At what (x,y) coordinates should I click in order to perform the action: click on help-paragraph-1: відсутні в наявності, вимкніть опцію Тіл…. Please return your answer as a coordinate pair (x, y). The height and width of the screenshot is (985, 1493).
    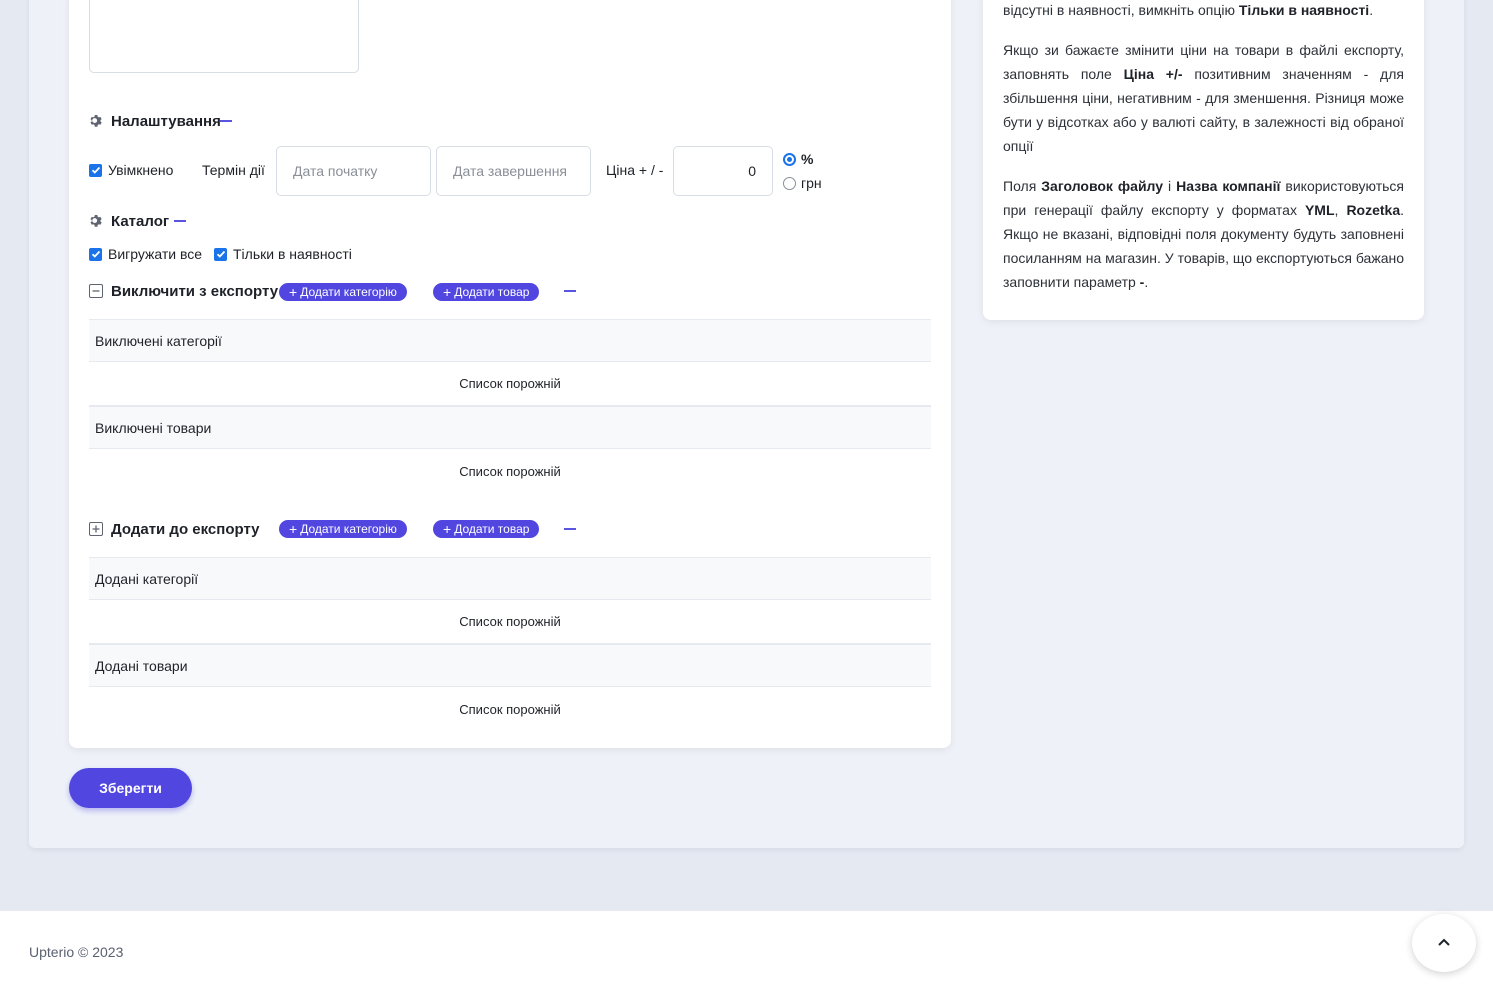
    Looking at the image, I should click on (1188, 10).